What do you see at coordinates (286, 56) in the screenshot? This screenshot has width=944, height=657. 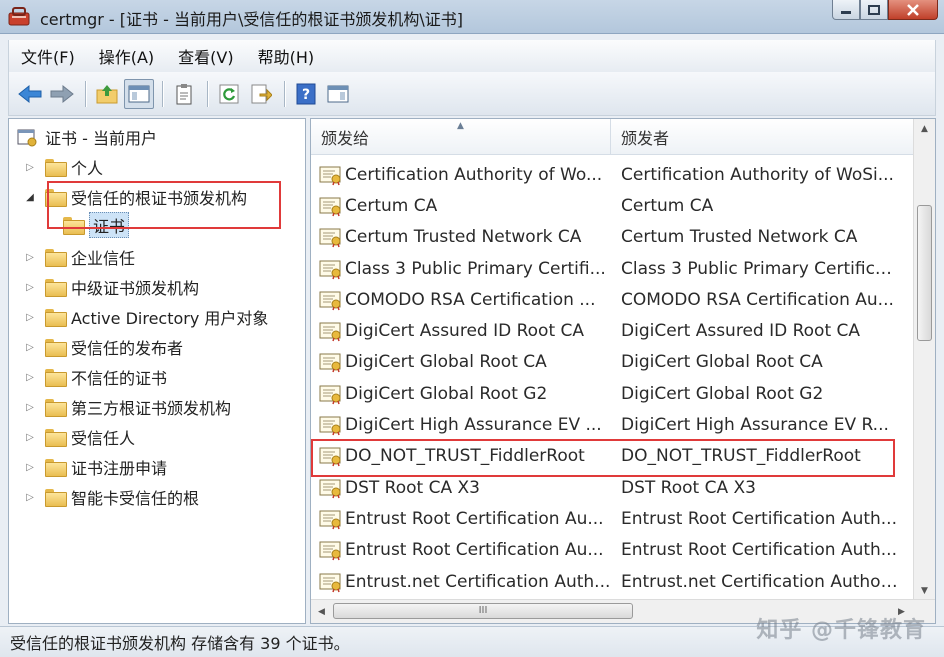 I see `menu-help: 帮助(H)` at bounding box center [286, 56].